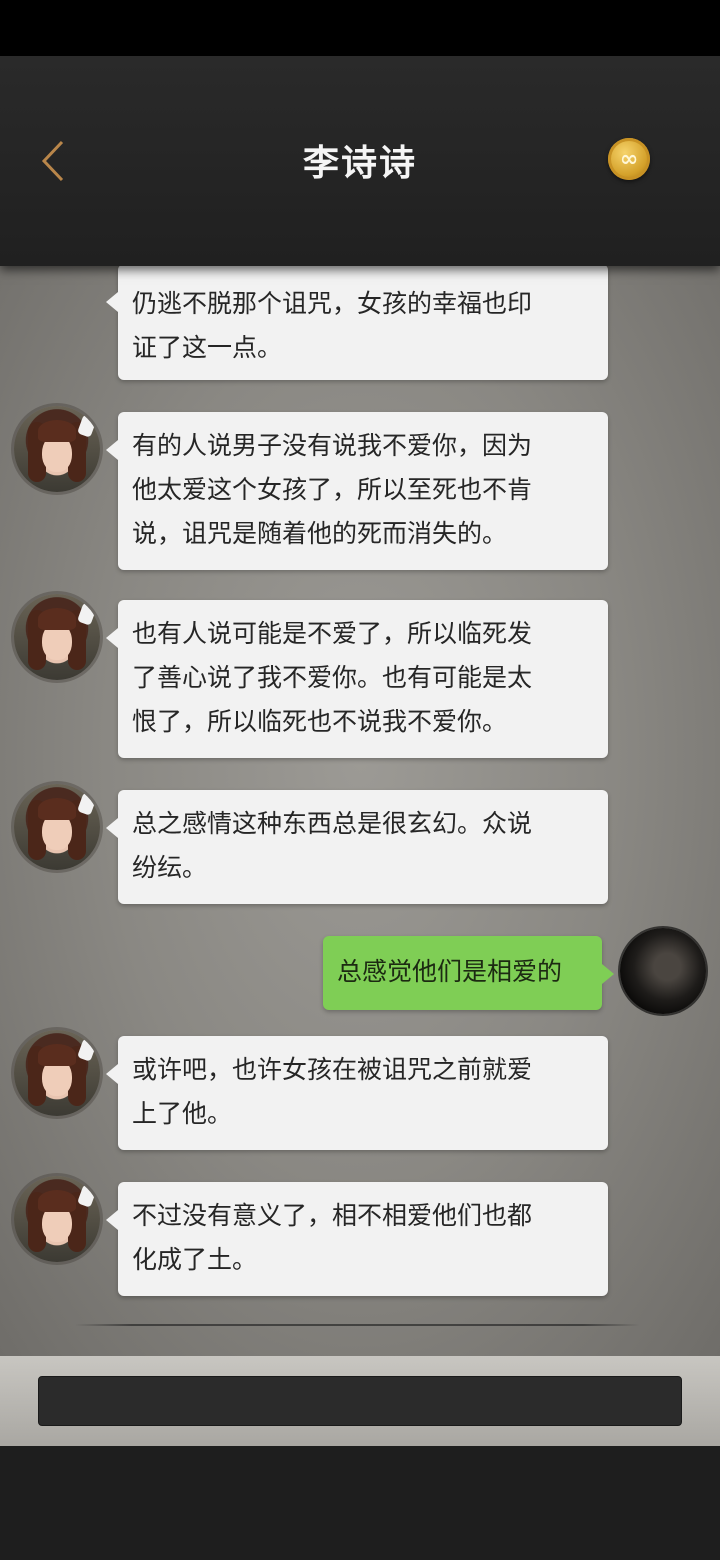  Describe the element at coordinates (663, 971) in the screenshot. I see `user-avatar` at that location.